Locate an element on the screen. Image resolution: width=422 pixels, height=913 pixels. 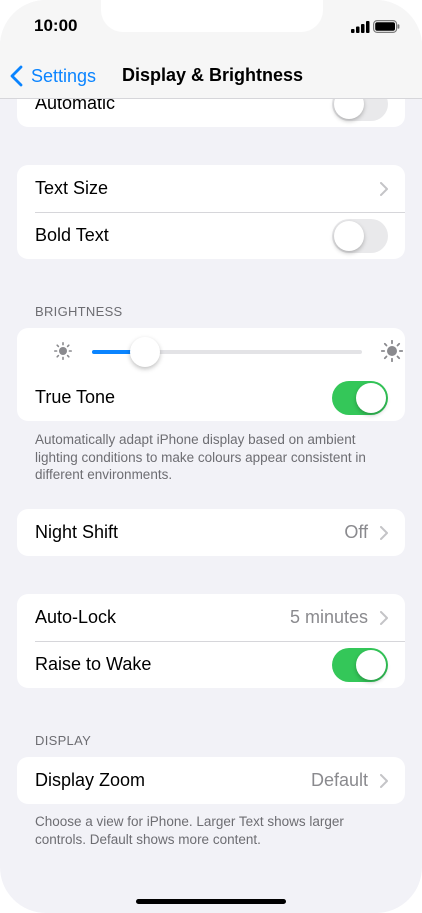
true-tone-label: True Tone is located at coordinates (75, 397).